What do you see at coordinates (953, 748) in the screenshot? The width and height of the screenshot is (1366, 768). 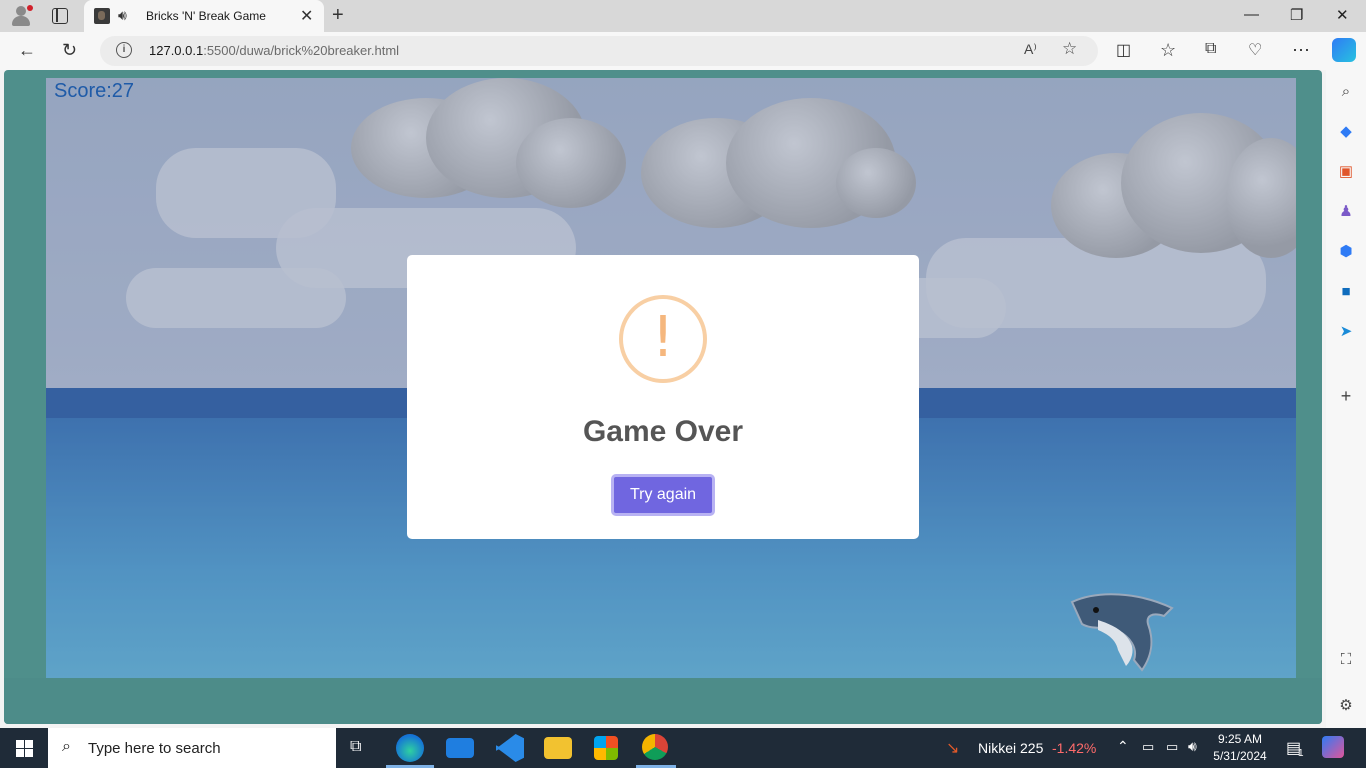 I see `stock-chart-icon: ↘` at bounding box center [953, 748].